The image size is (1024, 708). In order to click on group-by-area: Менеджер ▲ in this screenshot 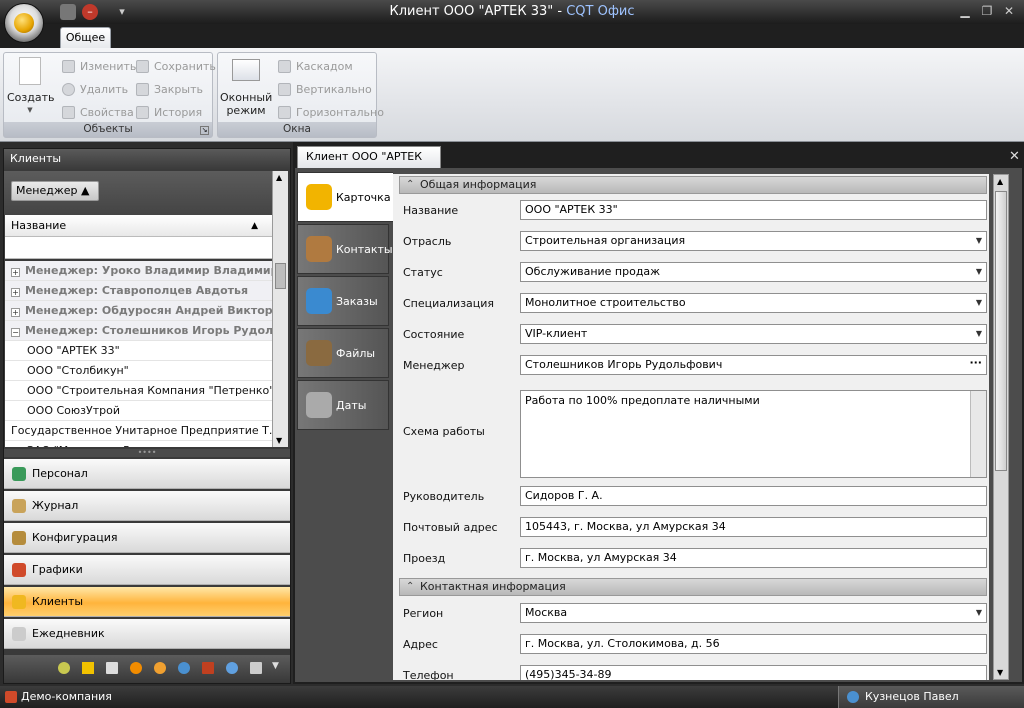, I will do `click(138, 193)`.